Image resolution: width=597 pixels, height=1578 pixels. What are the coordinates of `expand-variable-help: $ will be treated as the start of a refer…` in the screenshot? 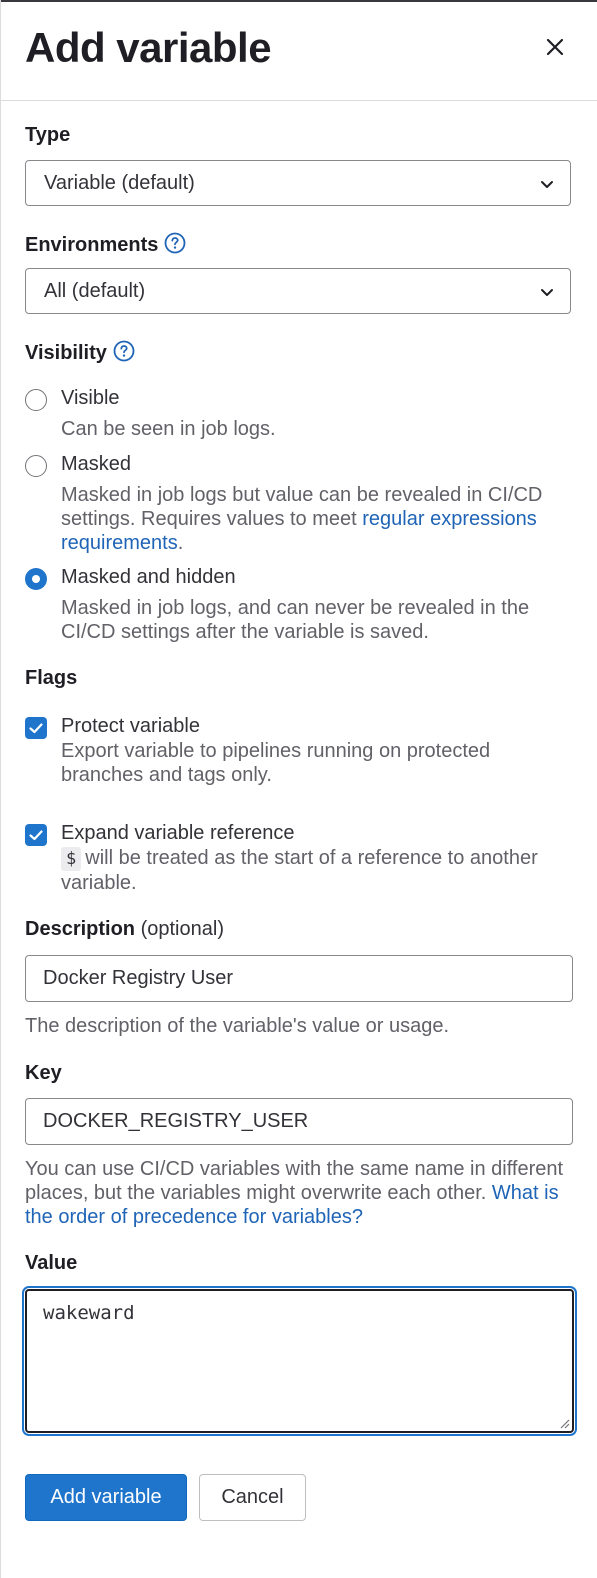 It's located at (311, 870).